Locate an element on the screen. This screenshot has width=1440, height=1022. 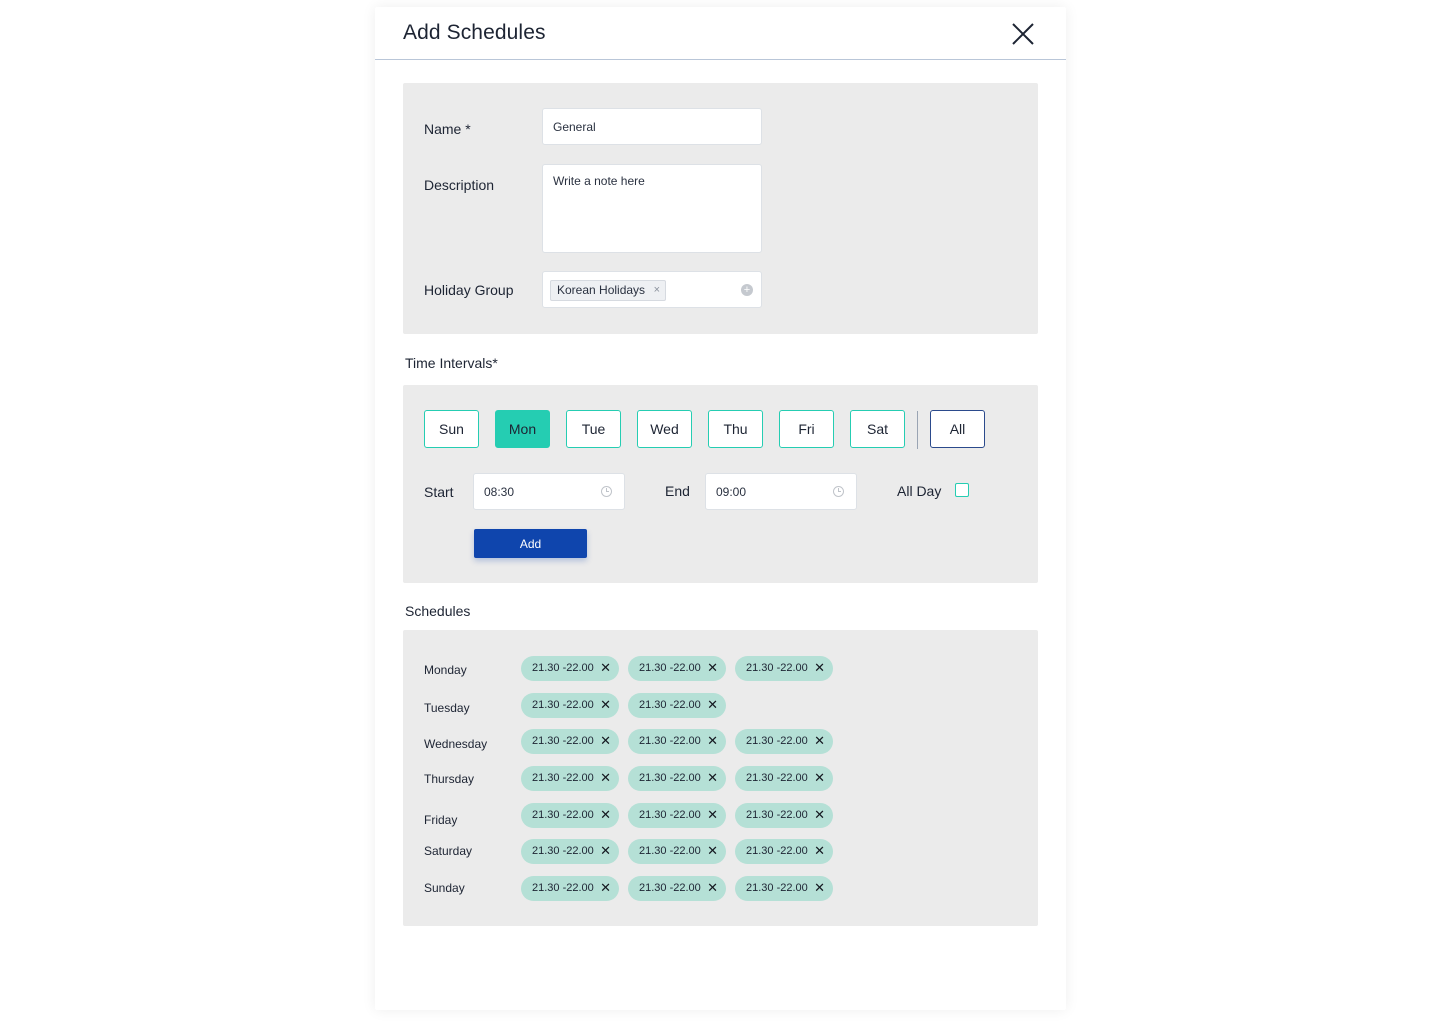
day-button-mon: Mon is located at coordinates (522, 429).